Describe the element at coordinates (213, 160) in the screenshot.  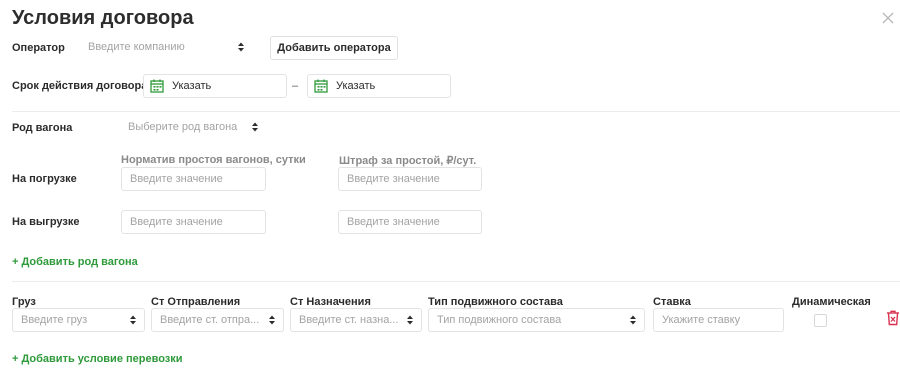
I see `norm-caption: Норматив простоя вагонов, сутки` at that location.